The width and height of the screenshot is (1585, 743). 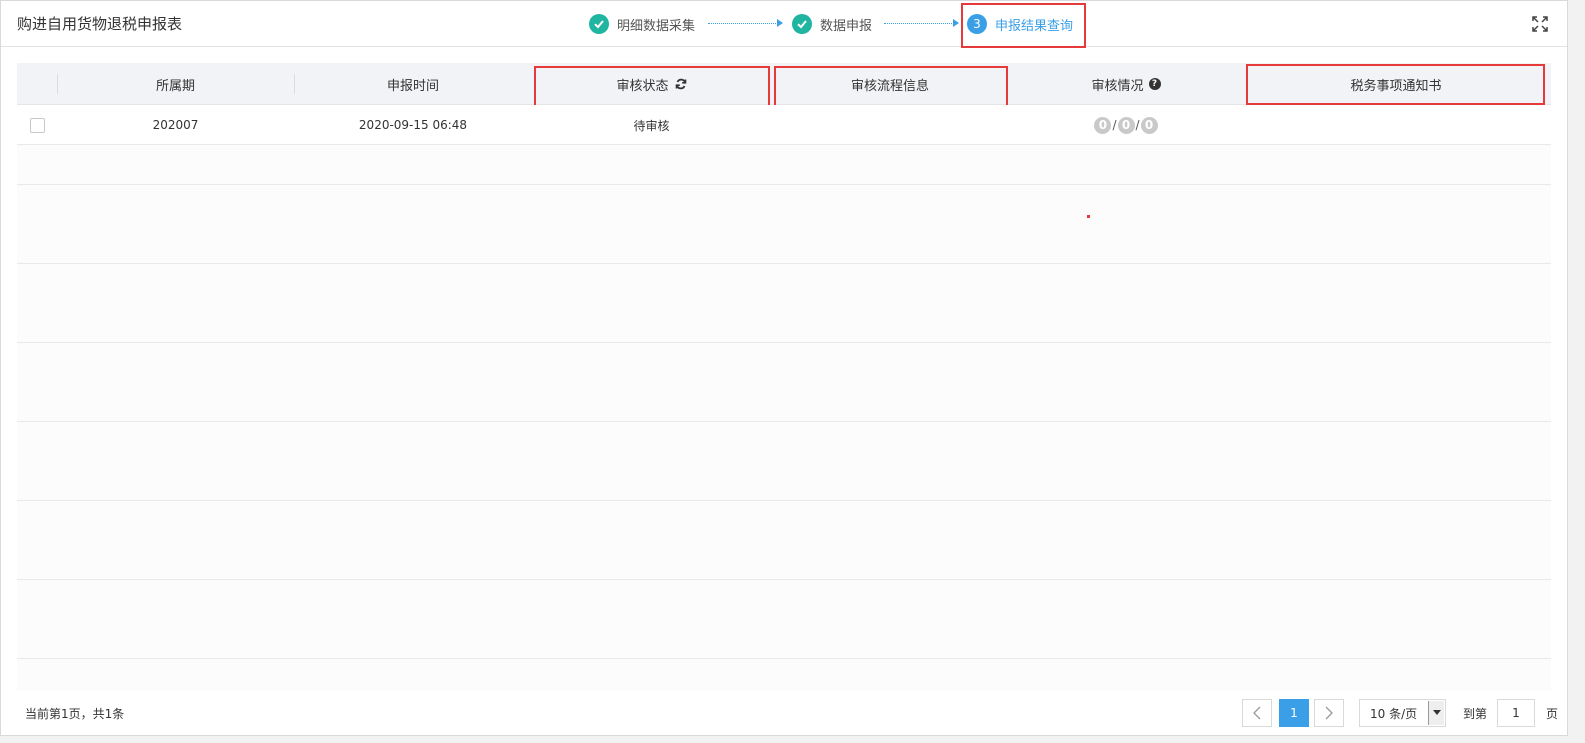 I want to click on step-detail-collection: 明细数据采集, so click(x=642, y=24).